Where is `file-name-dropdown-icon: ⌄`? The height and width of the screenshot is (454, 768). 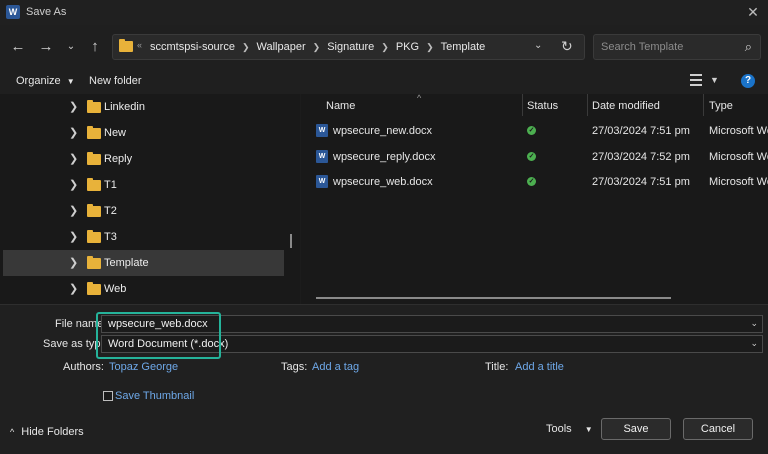 file-name-dropdown-icon: ⌄ is located at coordinates (754, 323).